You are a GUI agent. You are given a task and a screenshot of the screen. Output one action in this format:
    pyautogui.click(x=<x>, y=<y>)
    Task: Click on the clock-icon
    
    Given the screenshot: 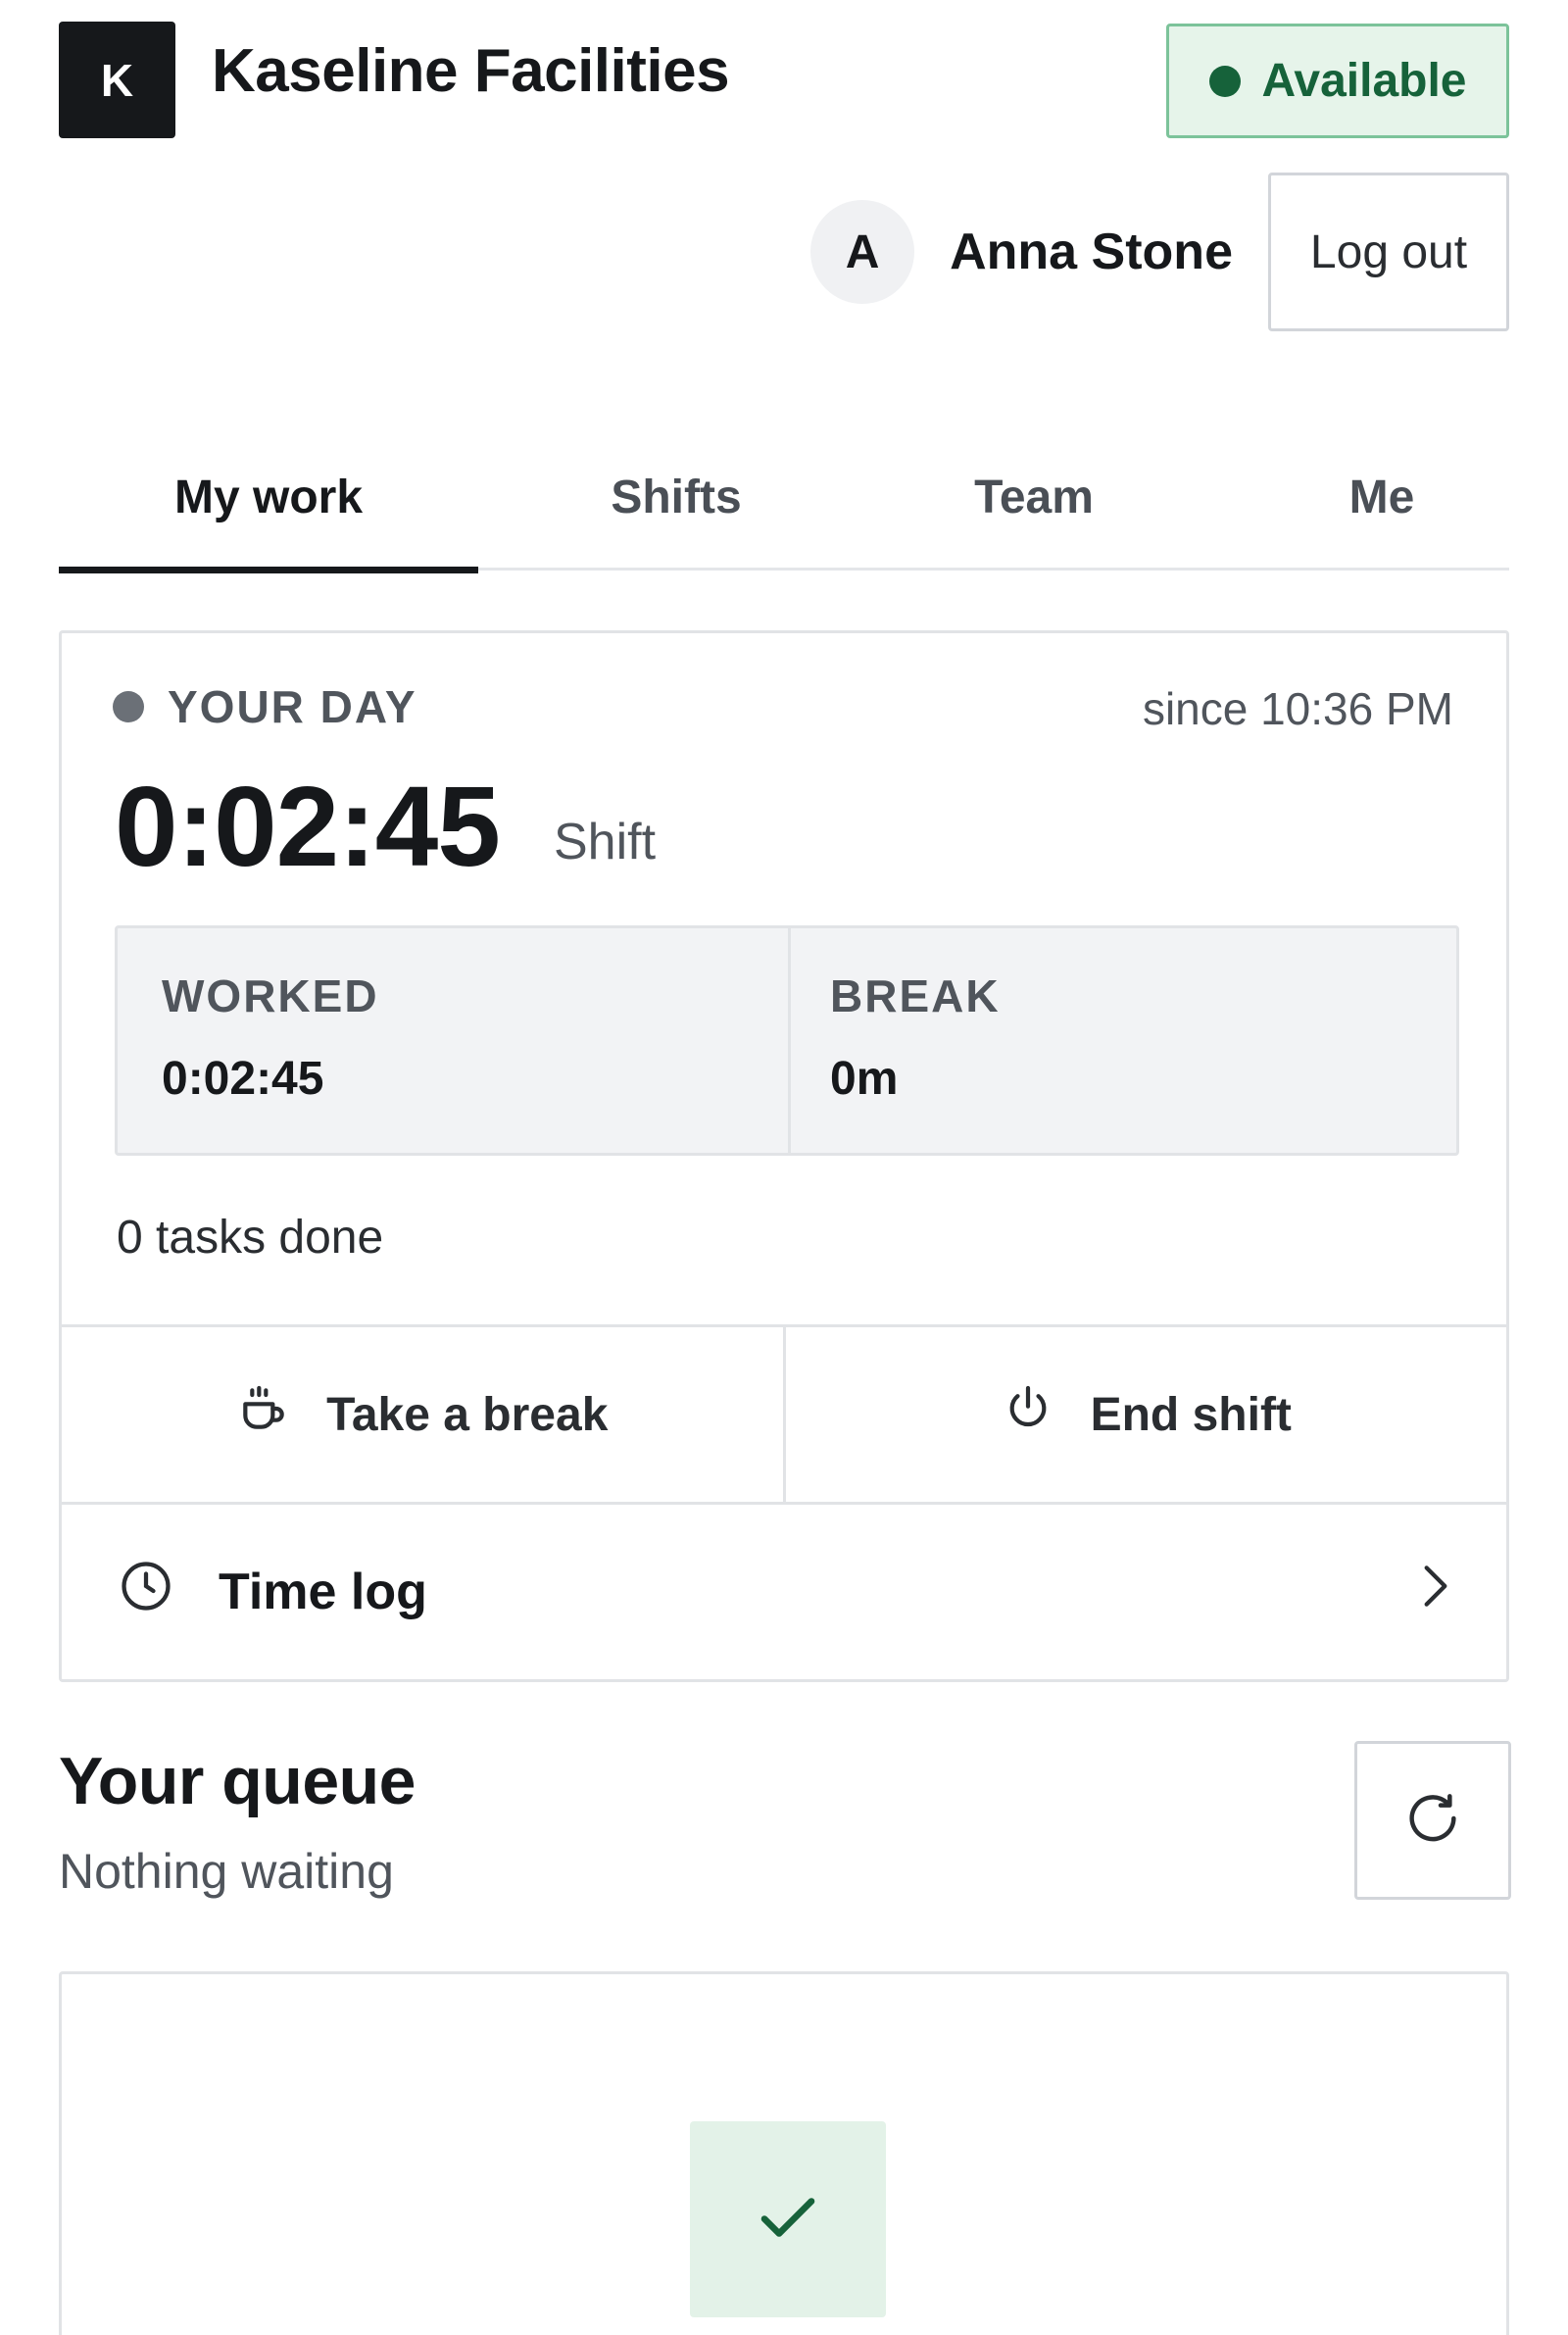 What is the action you would take?
    pyautogui.click(x=146, y=1592)
    